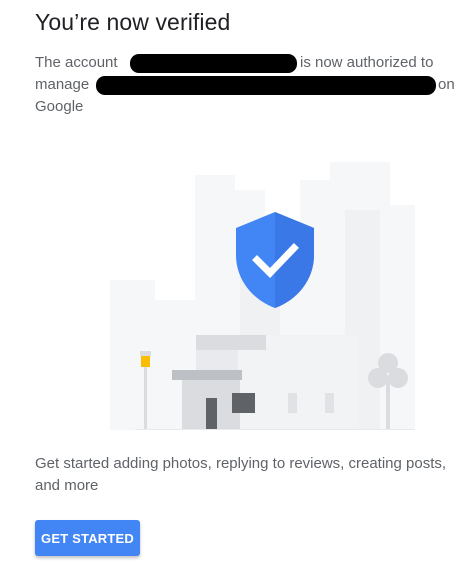 The image size is (470, 565). Describe the element at coordinates (266, 85) in the screenshot. I see `redacted-business-name` at that location.